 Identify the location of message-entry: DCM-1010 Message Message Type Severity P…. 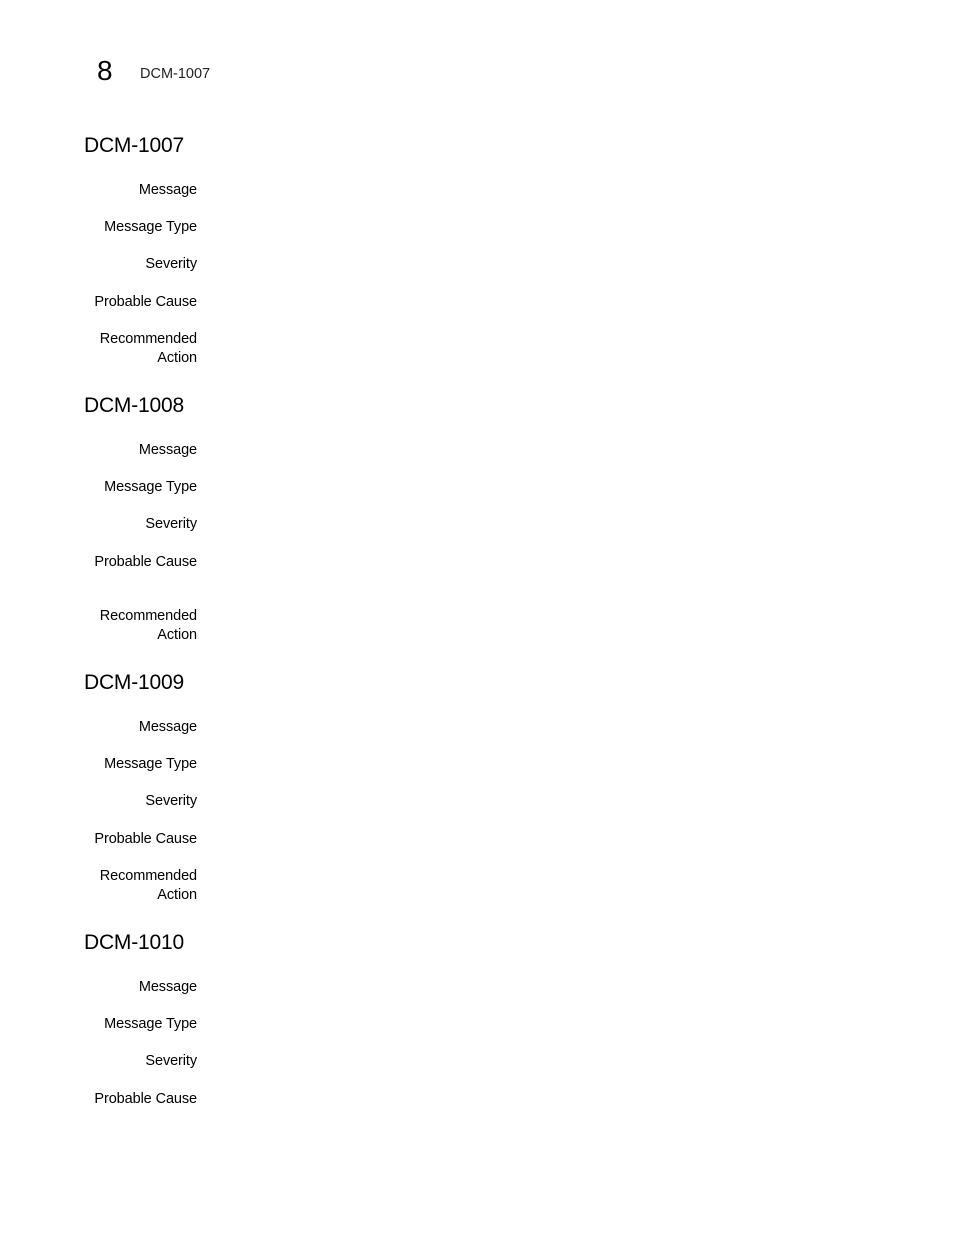
(484, 1019).